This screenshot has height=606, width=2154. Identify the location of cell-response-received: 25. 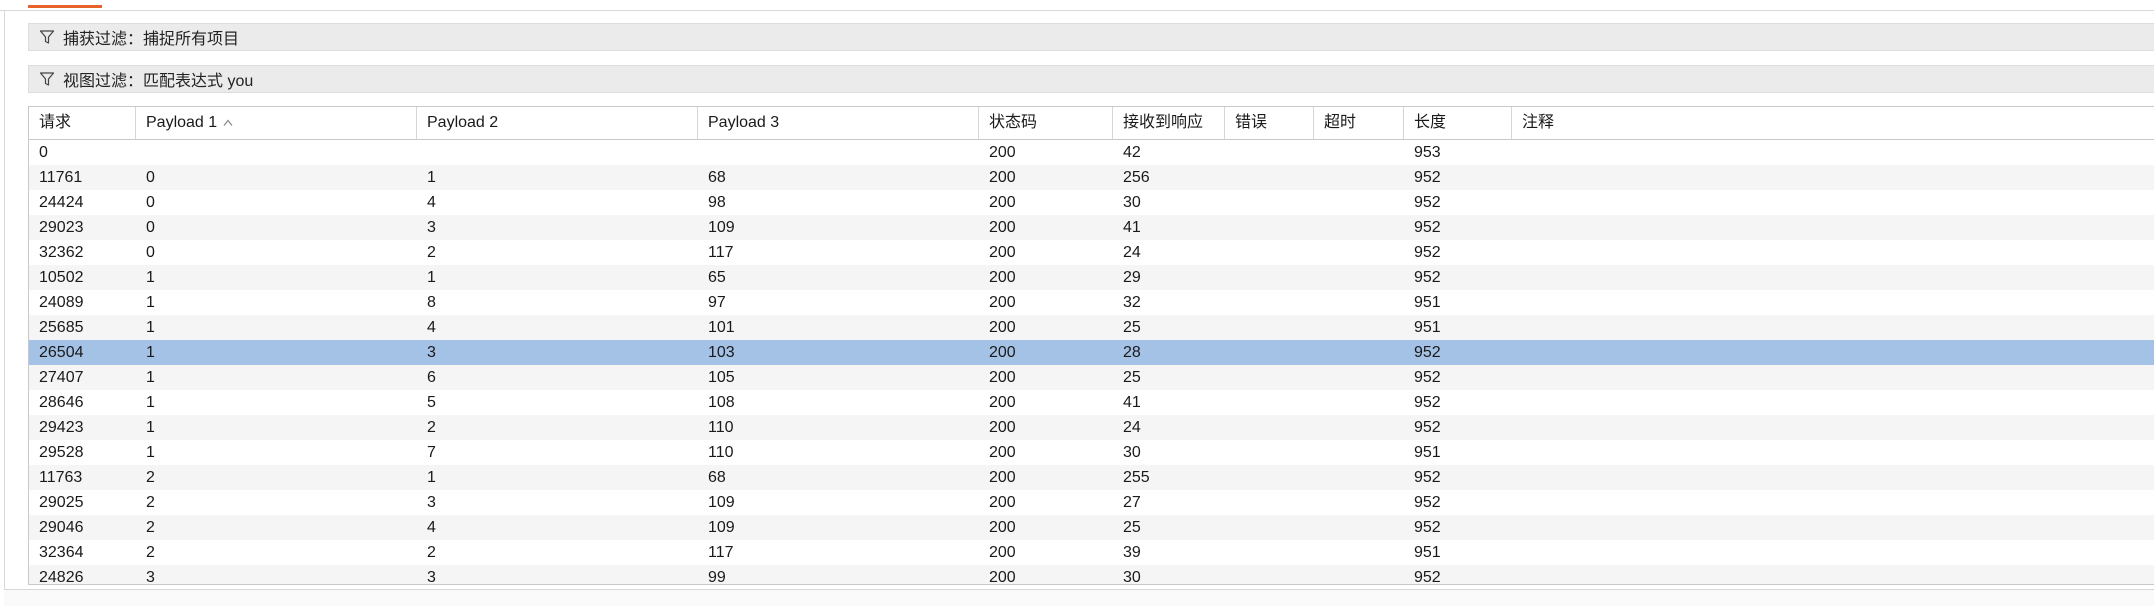
(1132, 377).